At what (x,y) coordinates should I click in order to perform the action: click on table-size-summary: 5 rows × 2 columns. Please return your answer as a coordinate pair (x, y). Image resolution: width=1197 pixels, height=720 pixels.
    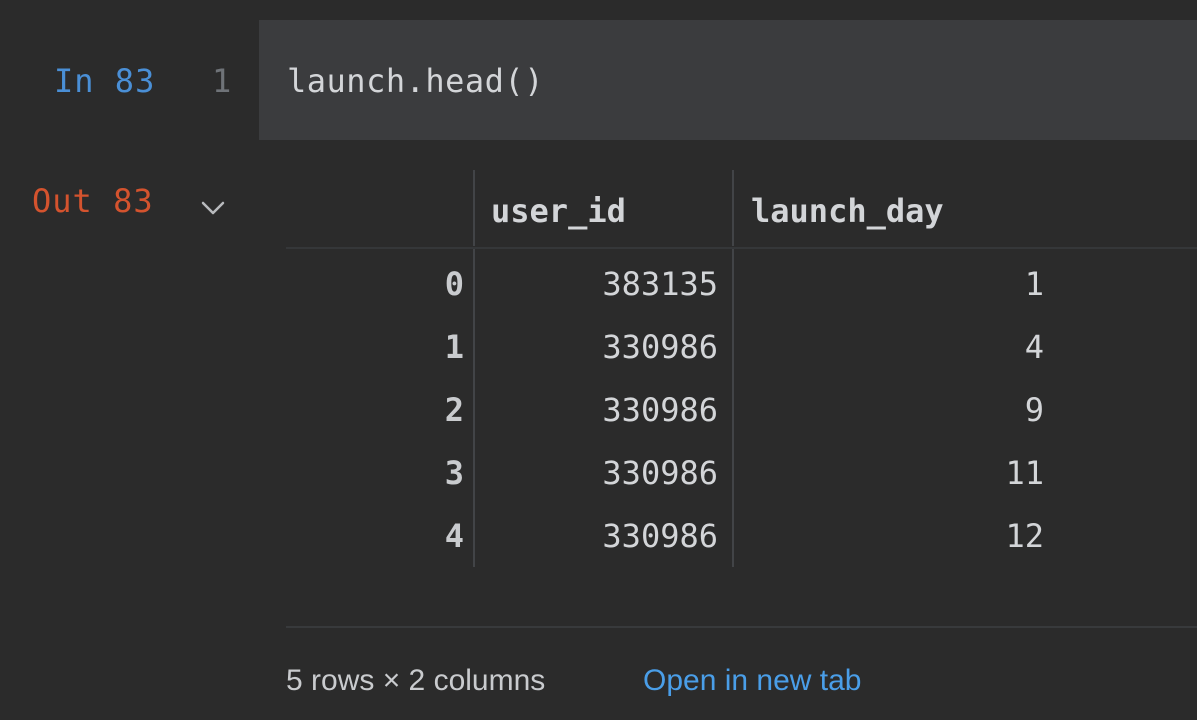
    Looking at the image, I should click on (416, 680).